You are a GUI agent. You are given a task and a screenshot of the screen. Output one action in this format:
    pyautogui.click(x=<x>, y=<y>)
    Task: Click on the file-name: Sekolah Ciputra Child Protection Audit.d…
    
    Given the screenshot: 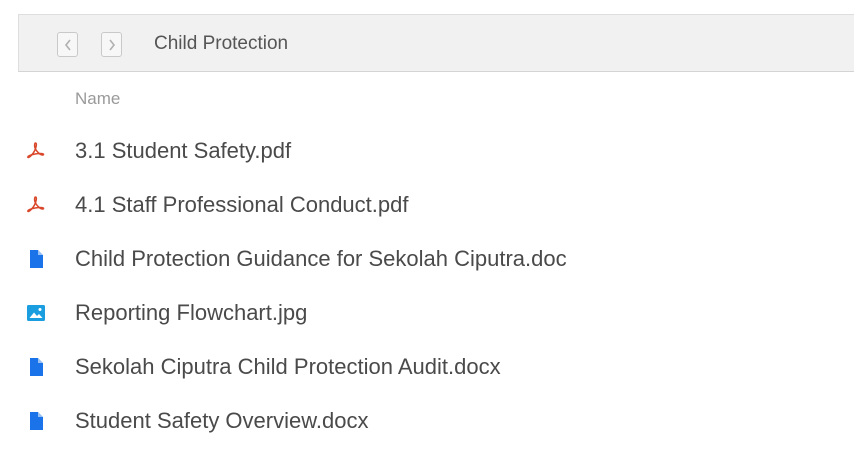 What is the action you would take?
    pyautogui.click(x=288, y=367)
    